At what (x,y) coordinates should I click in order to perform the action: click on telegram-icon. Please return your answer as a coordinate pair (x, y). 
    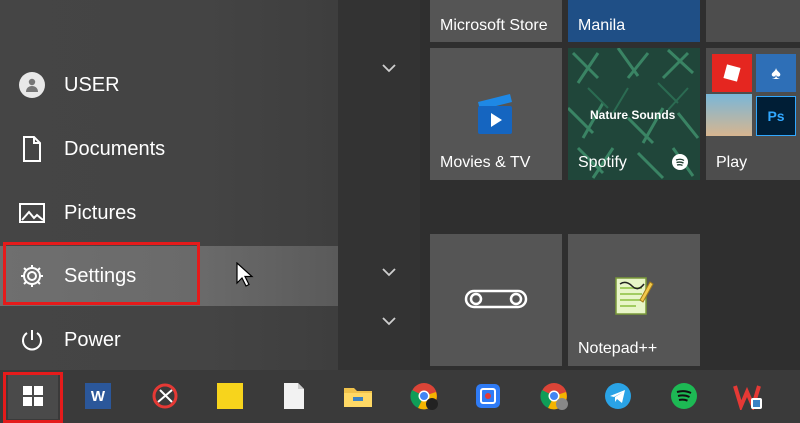
    Looking at the image, I should click on (618, 396).